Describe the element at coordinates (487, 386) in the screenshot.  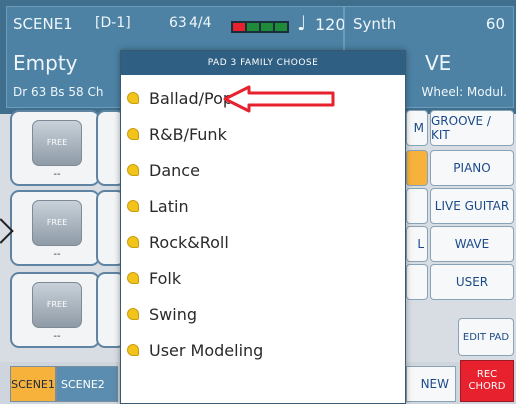
I see `chord-label: CHORD` at that location.